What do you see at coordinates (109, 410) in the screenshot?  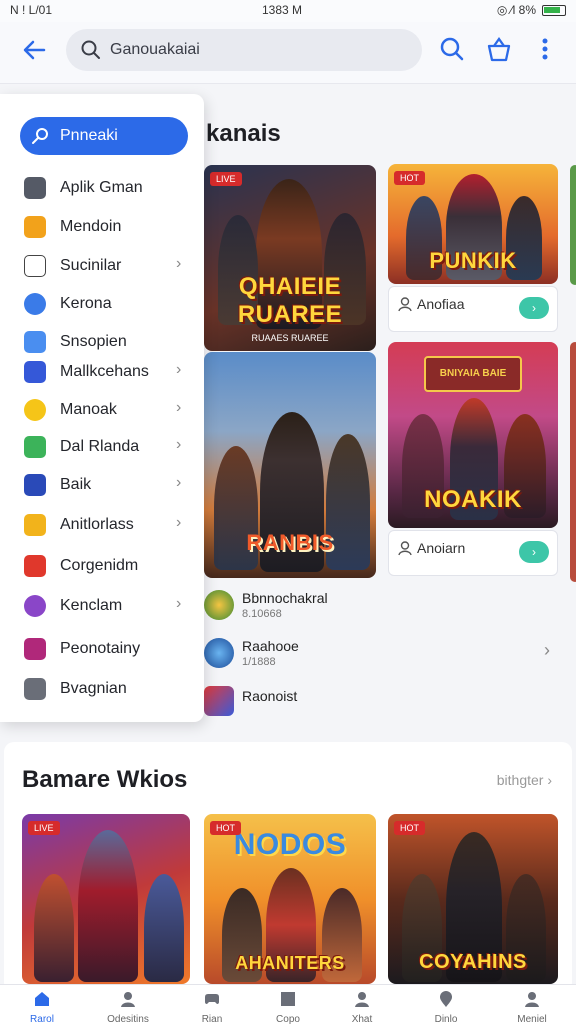 I see `sidebar-item: Manoak ›` at bounding box center [109, 410].